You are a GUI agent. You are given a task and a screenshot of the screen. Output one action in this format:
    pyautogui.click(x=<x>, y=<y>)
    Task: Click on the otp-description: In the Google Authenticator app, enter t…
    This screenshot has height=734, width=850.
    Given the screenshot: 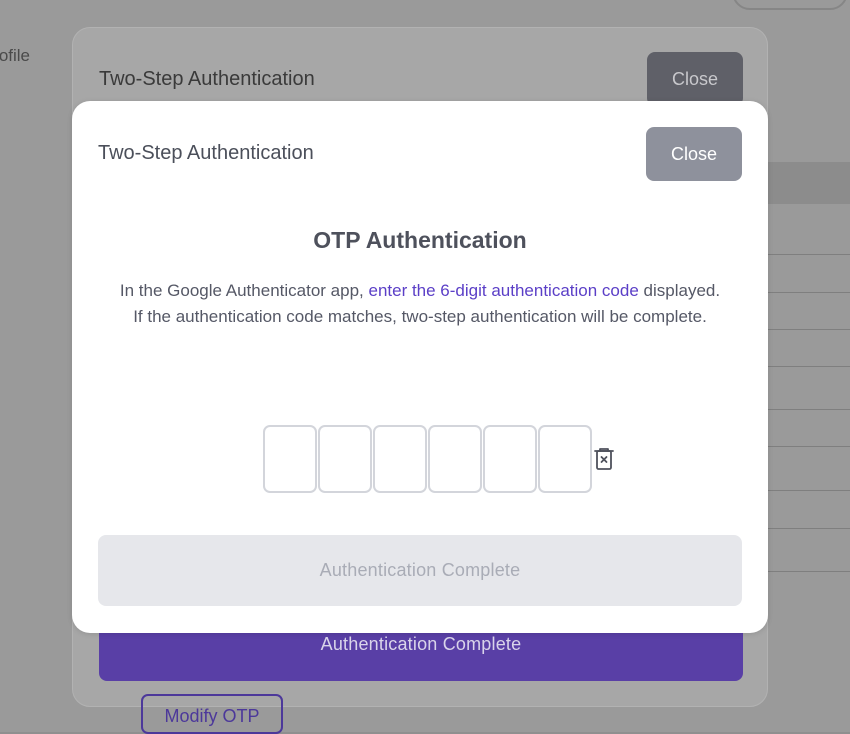 What is the action you would take?
    pyautogui.click(x=420, y=303)
    